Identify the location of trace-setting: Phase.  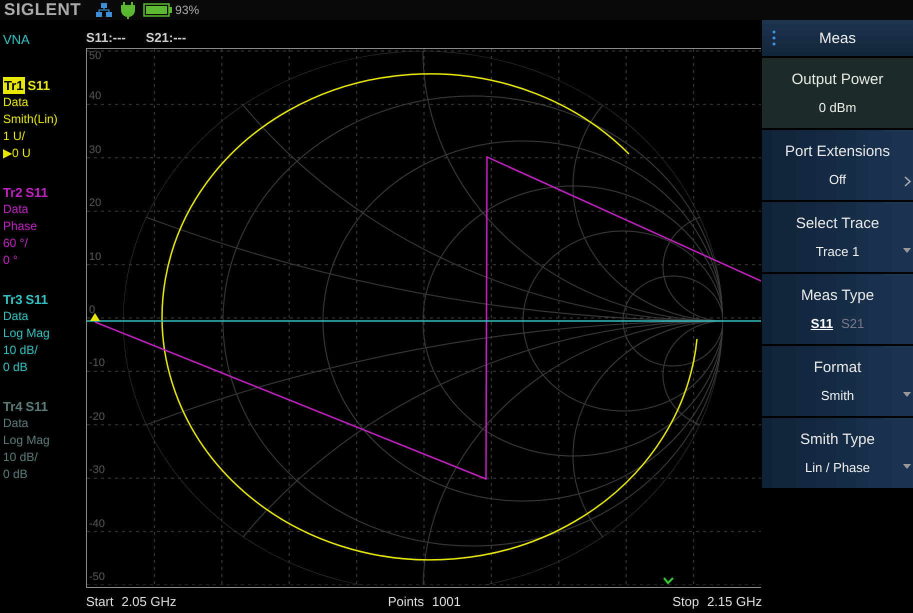
(20, 226).